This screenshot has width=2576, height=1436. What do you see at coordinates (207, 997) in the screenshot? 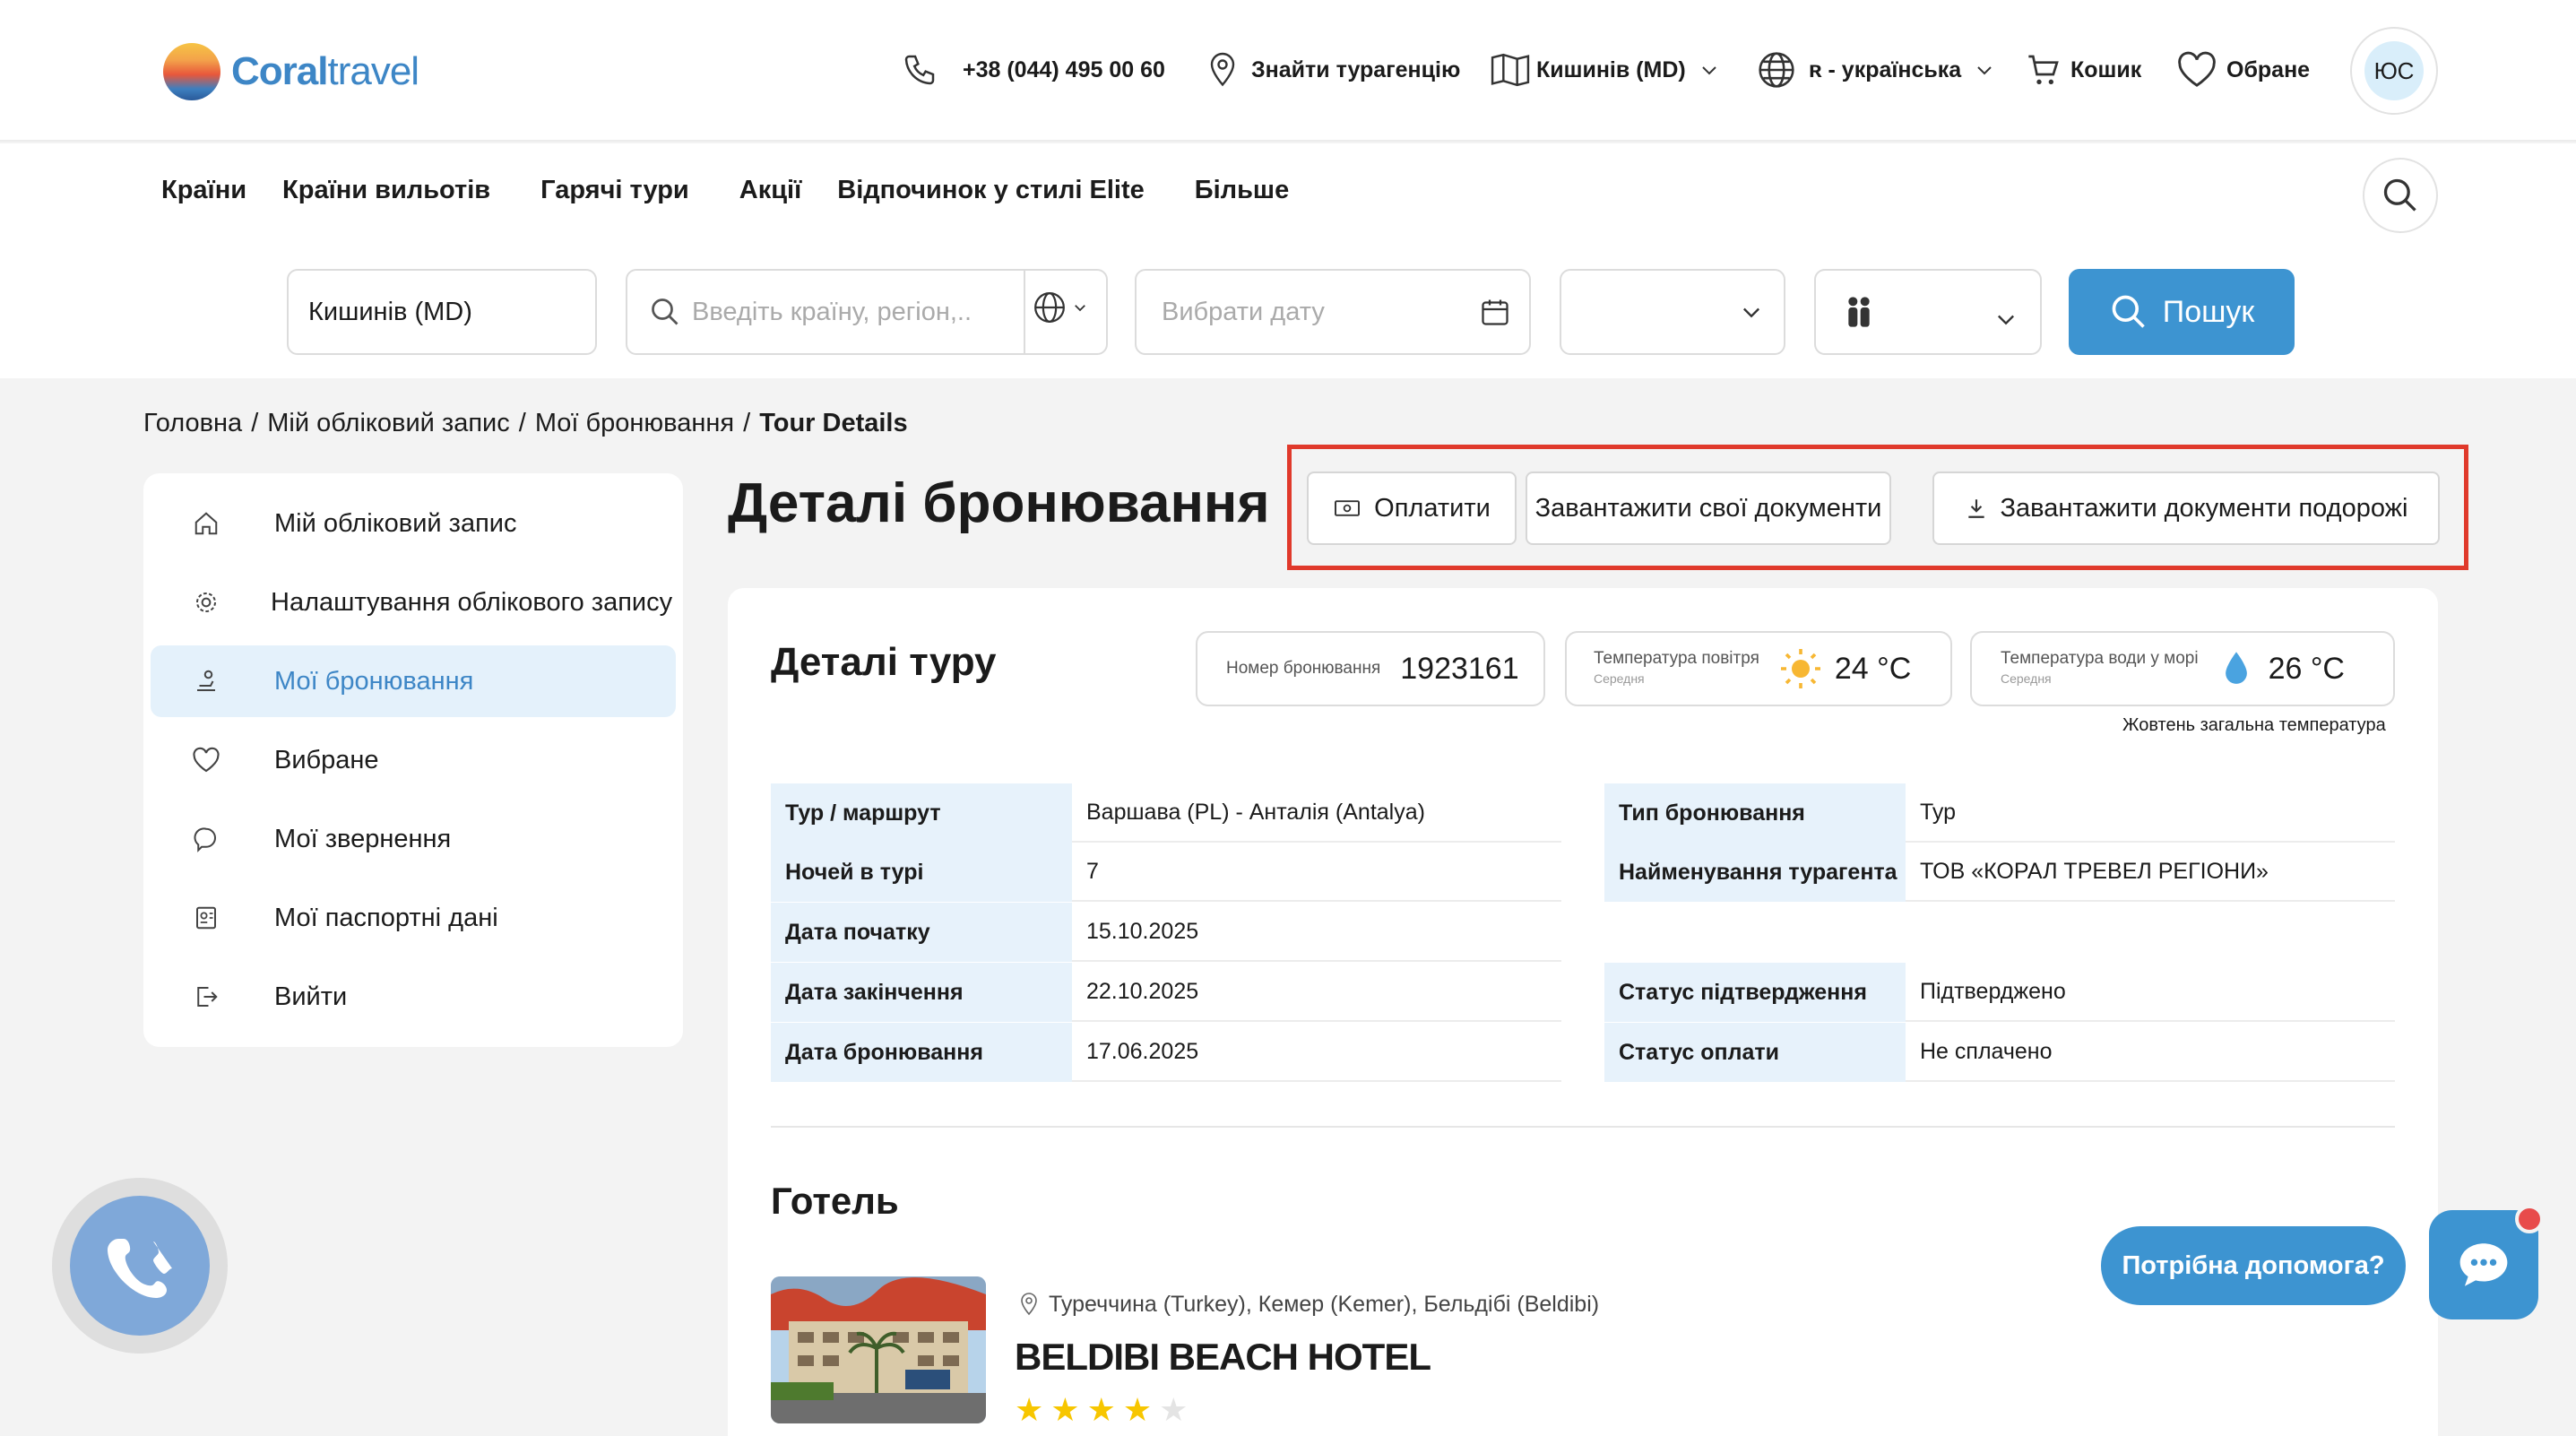
I see `logout-icon` at bounding box center [207, 997].